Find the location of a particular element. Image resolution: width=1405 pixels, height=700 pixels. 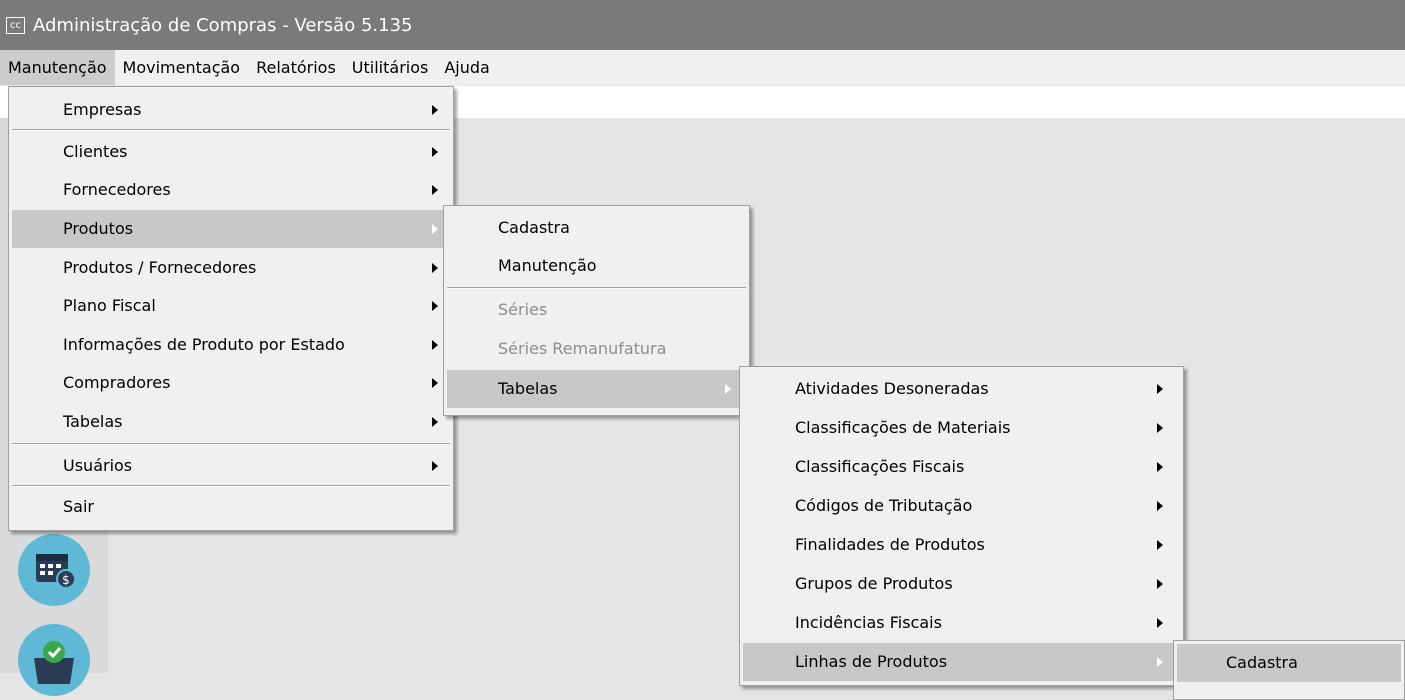

menu-item-manutencao: Manutenção is located at coordinates (596, 266).